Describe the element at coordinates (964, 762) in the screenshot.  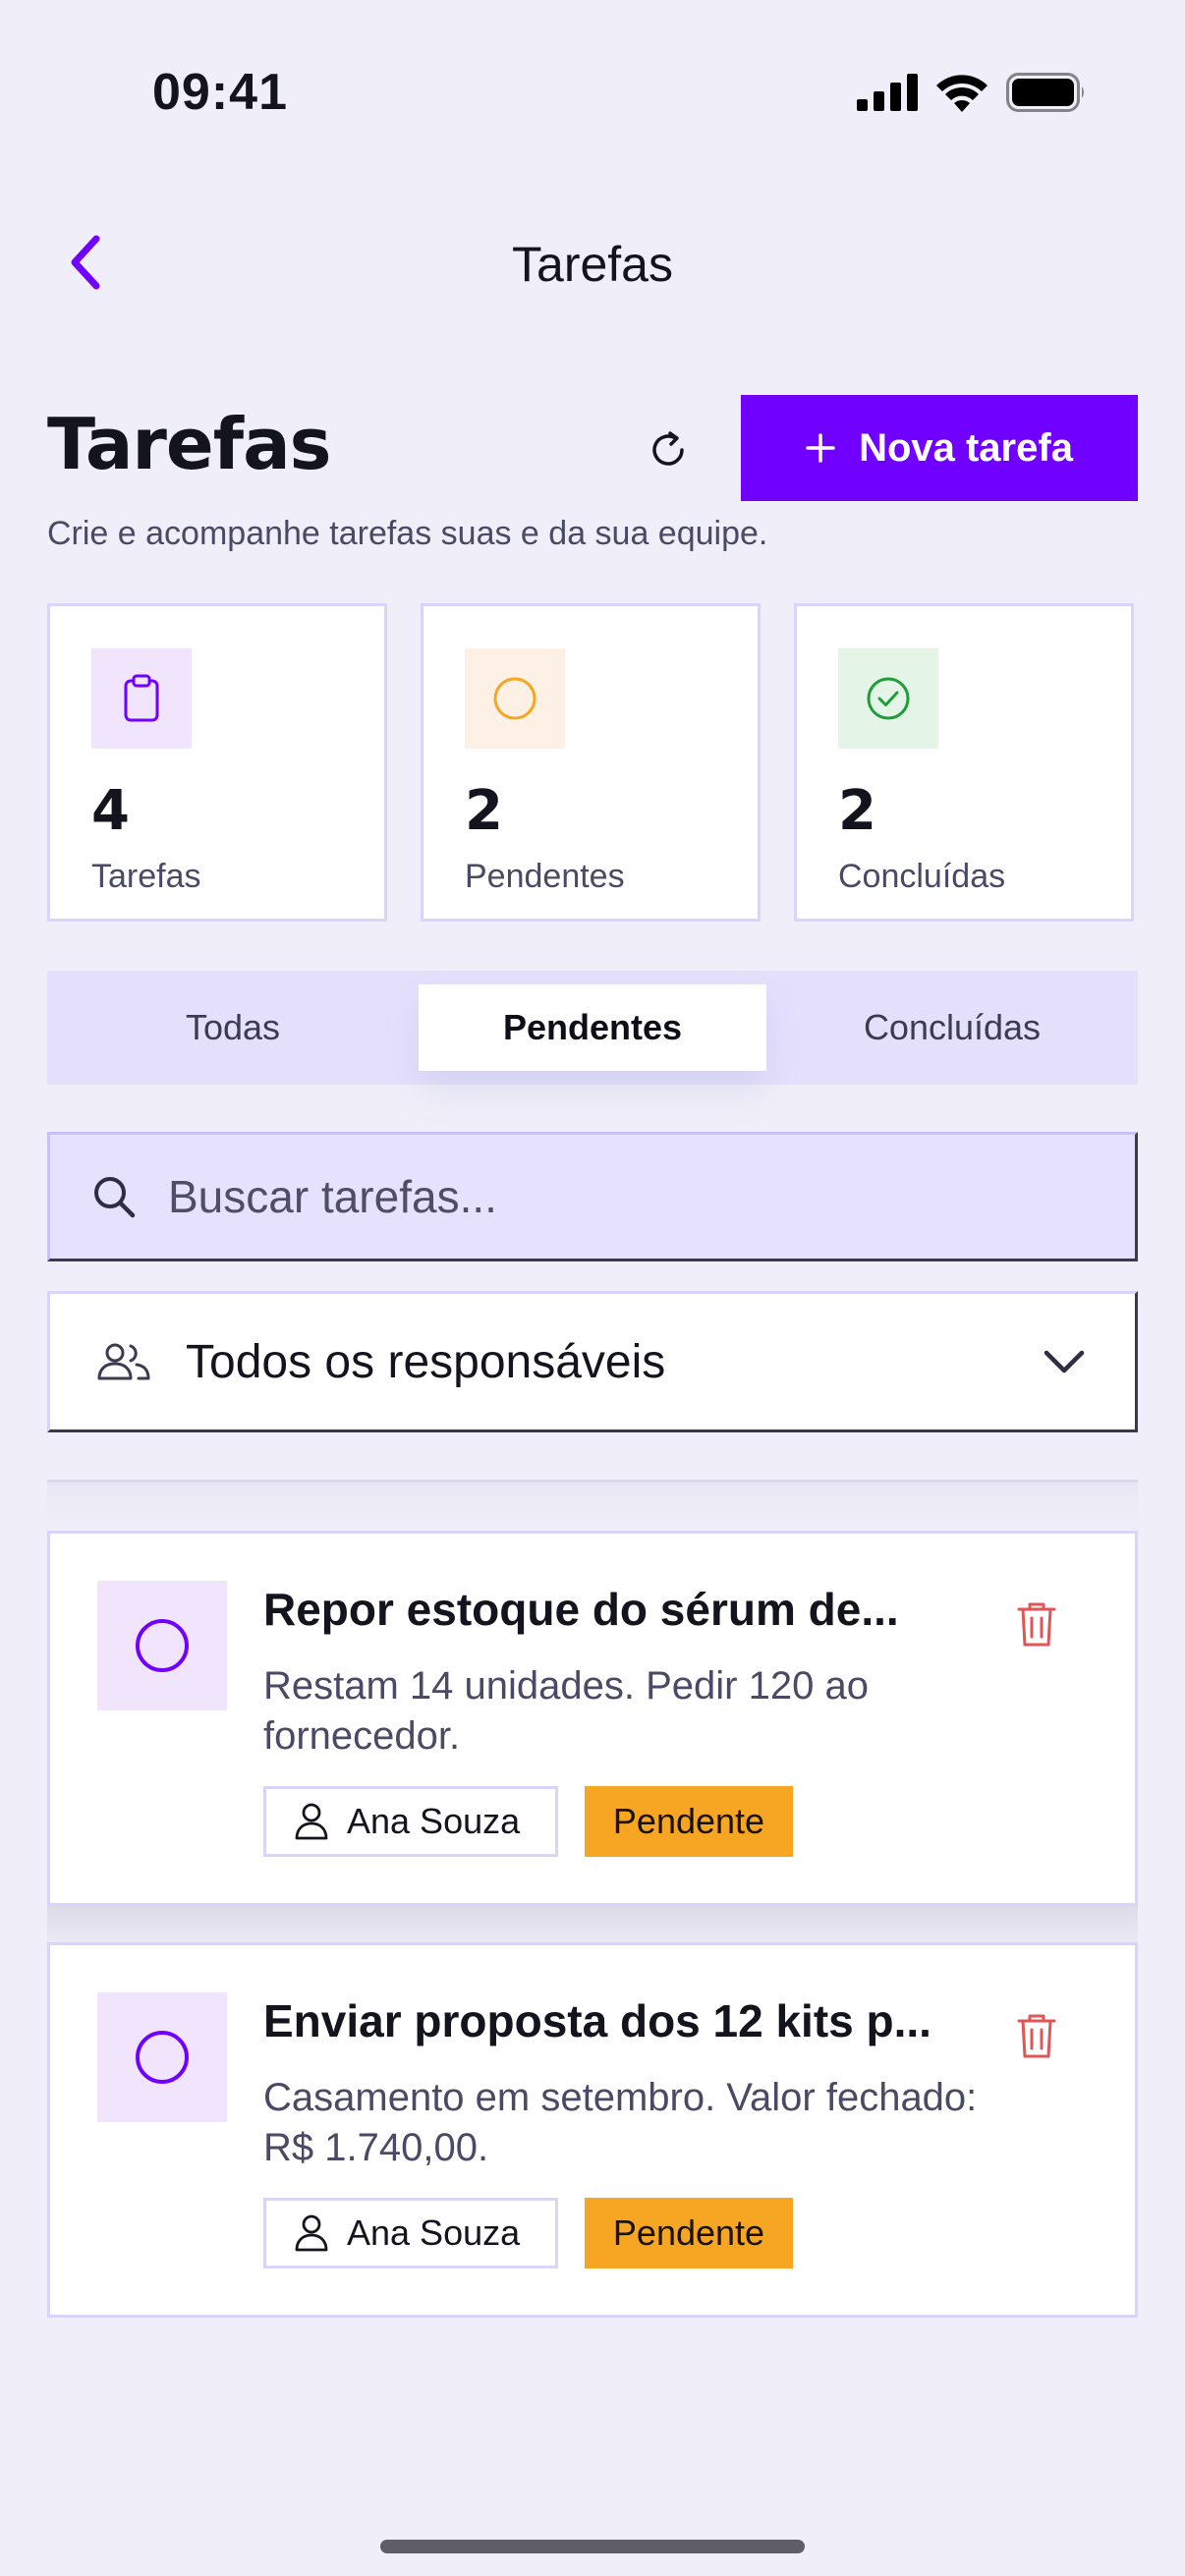
I see `stat-card-completed: 2 Concluídas` at that location.